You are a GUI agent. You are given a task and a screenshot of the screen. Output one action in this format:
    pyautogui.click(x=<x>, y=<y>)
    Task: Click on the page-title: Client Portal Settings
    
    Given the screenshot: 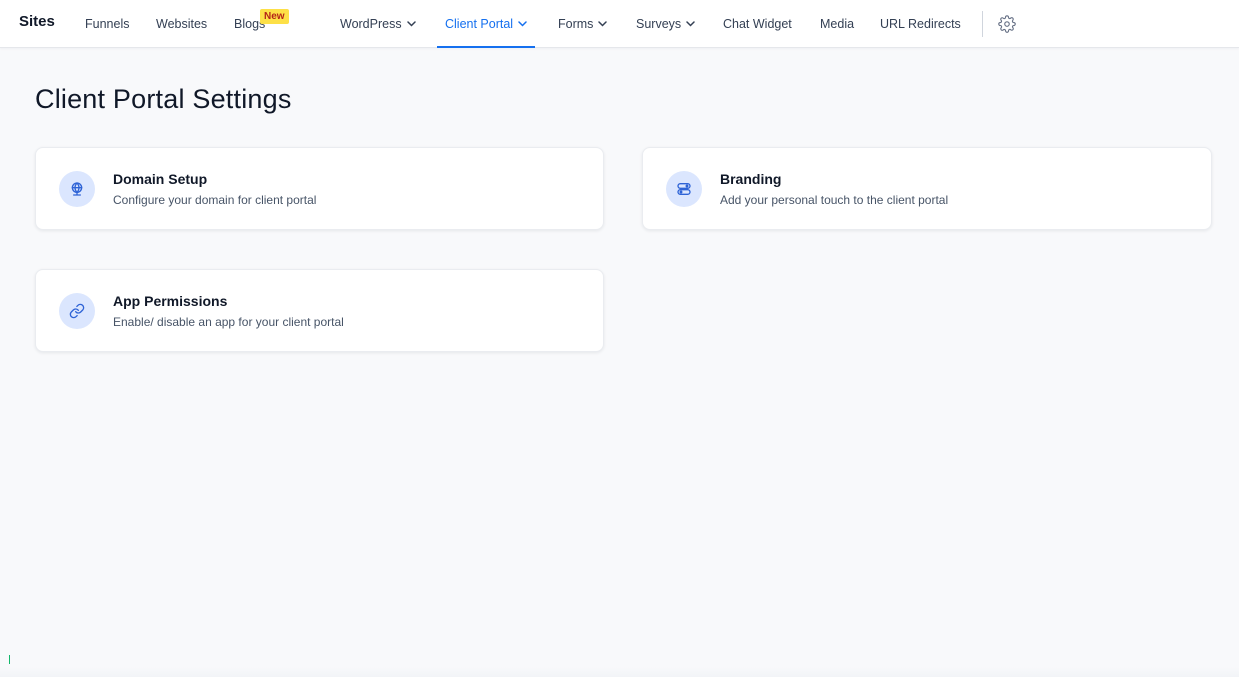 What is the action you would take?
    pyautogui.click(x=163, y=99)
    